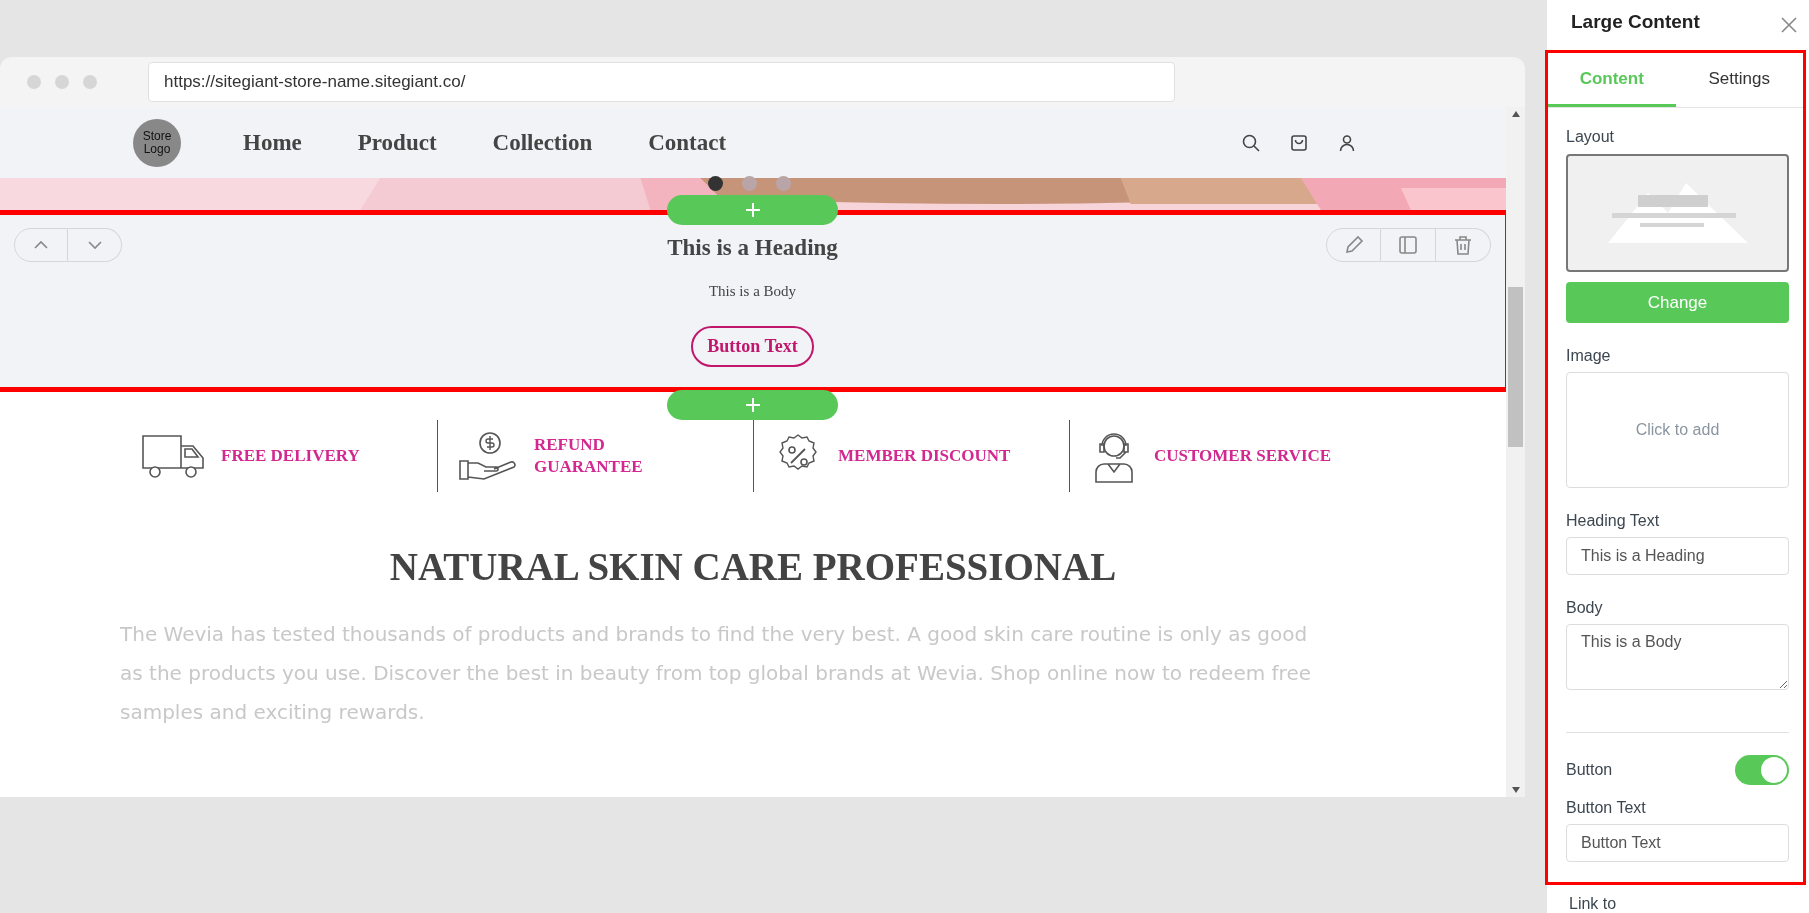  I want to click on field-label: Button Text, so click(1606, 808).